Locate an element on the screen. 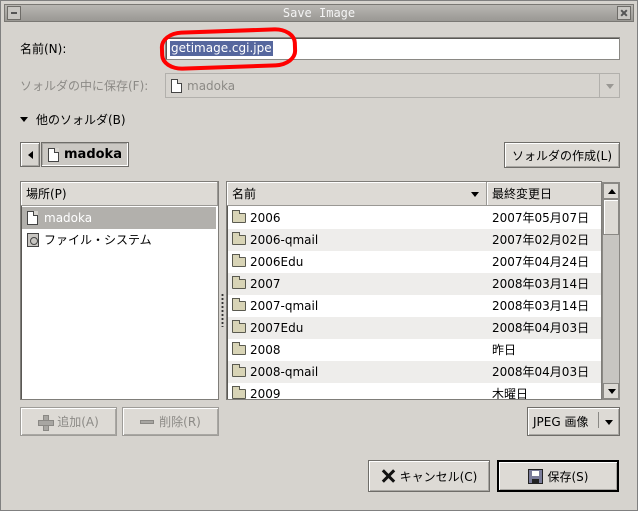 The height and width of the screenshot is (511, 638). modified-column-label: 最終変更日 is located at coordinates (522, 194).